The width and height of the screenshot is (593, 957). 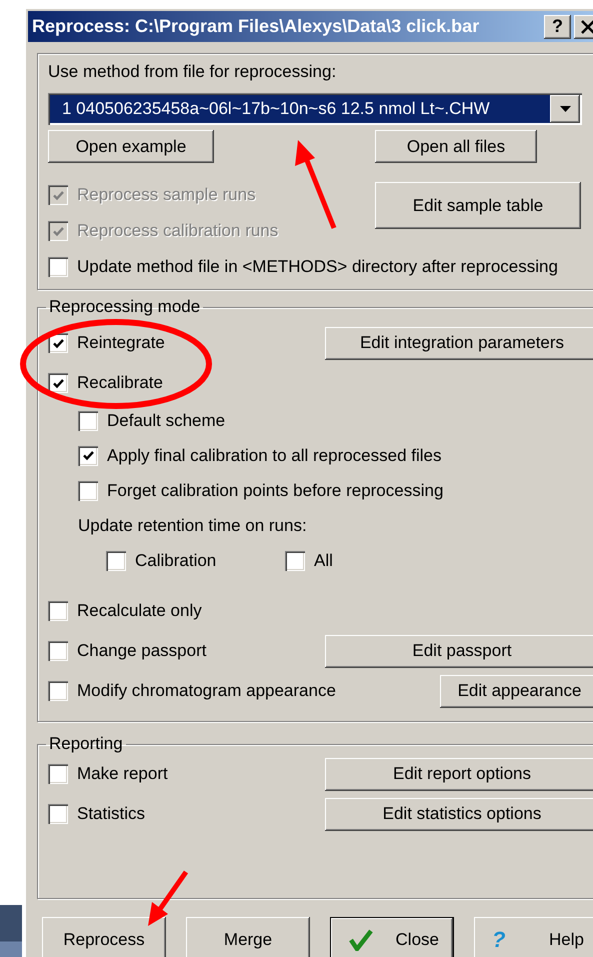 What do you see at coordinates (193, 72) in the screenshot?
I see `group-label: Use method from file for reprocessing:` at bounding box center [193, 72].